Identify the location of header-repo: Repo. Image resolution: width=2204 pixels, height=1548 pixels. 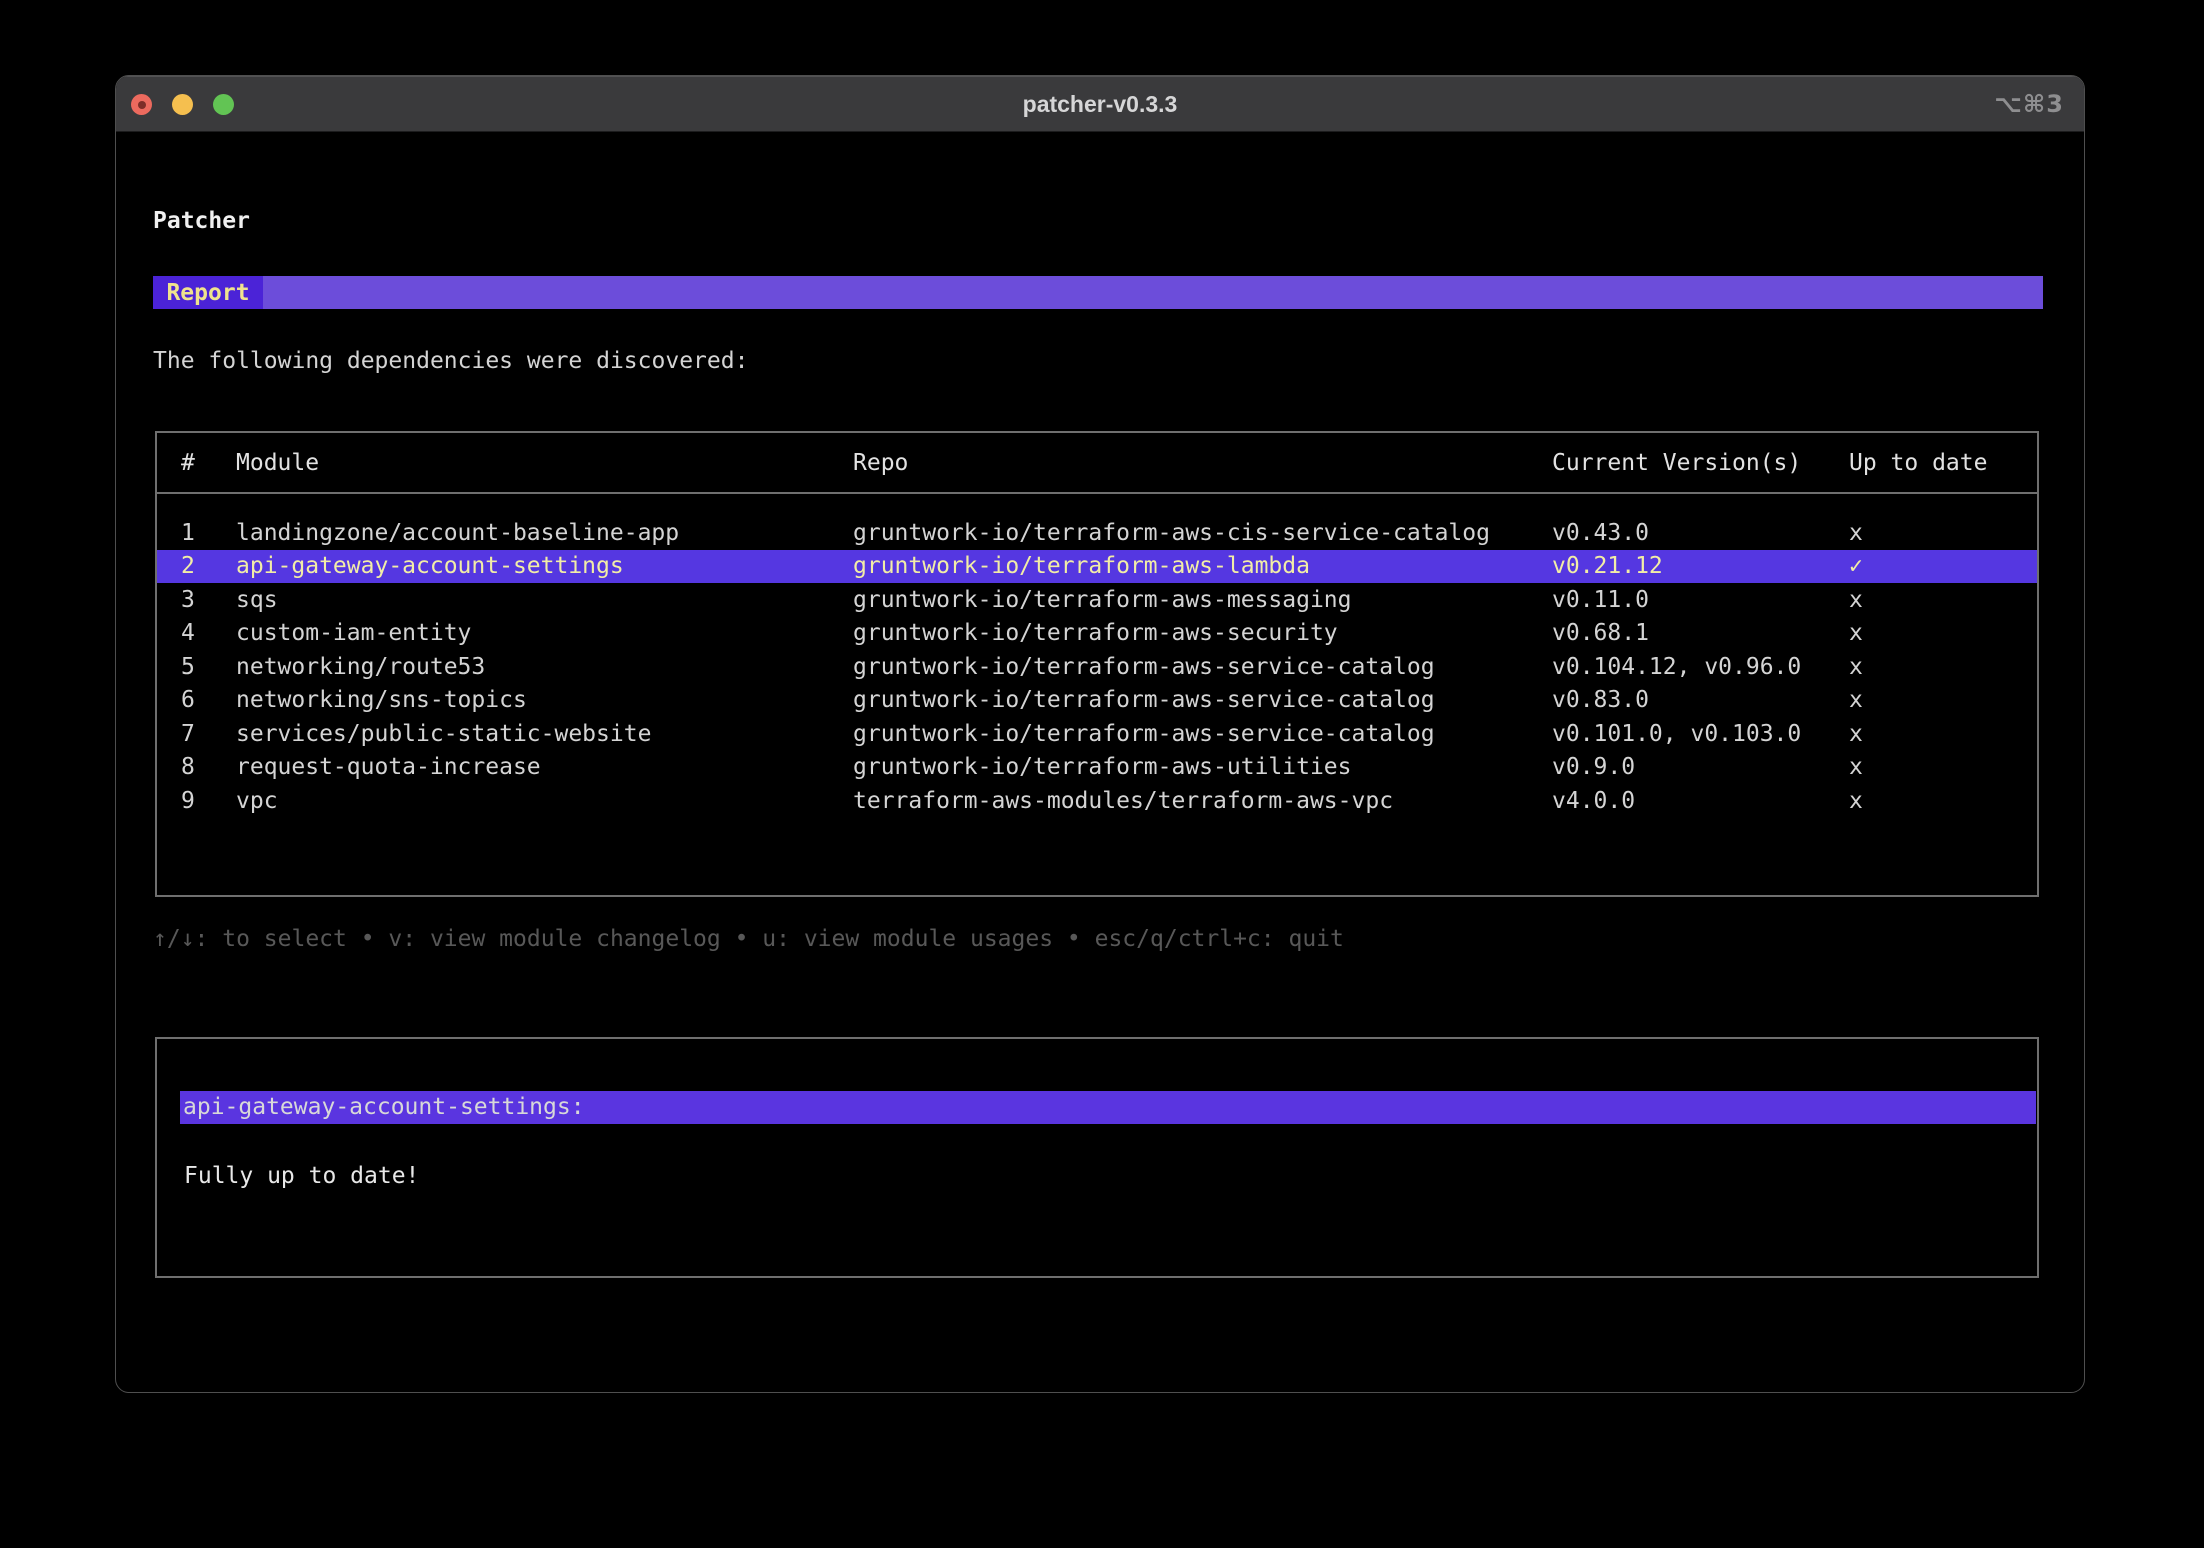
(881, 463).